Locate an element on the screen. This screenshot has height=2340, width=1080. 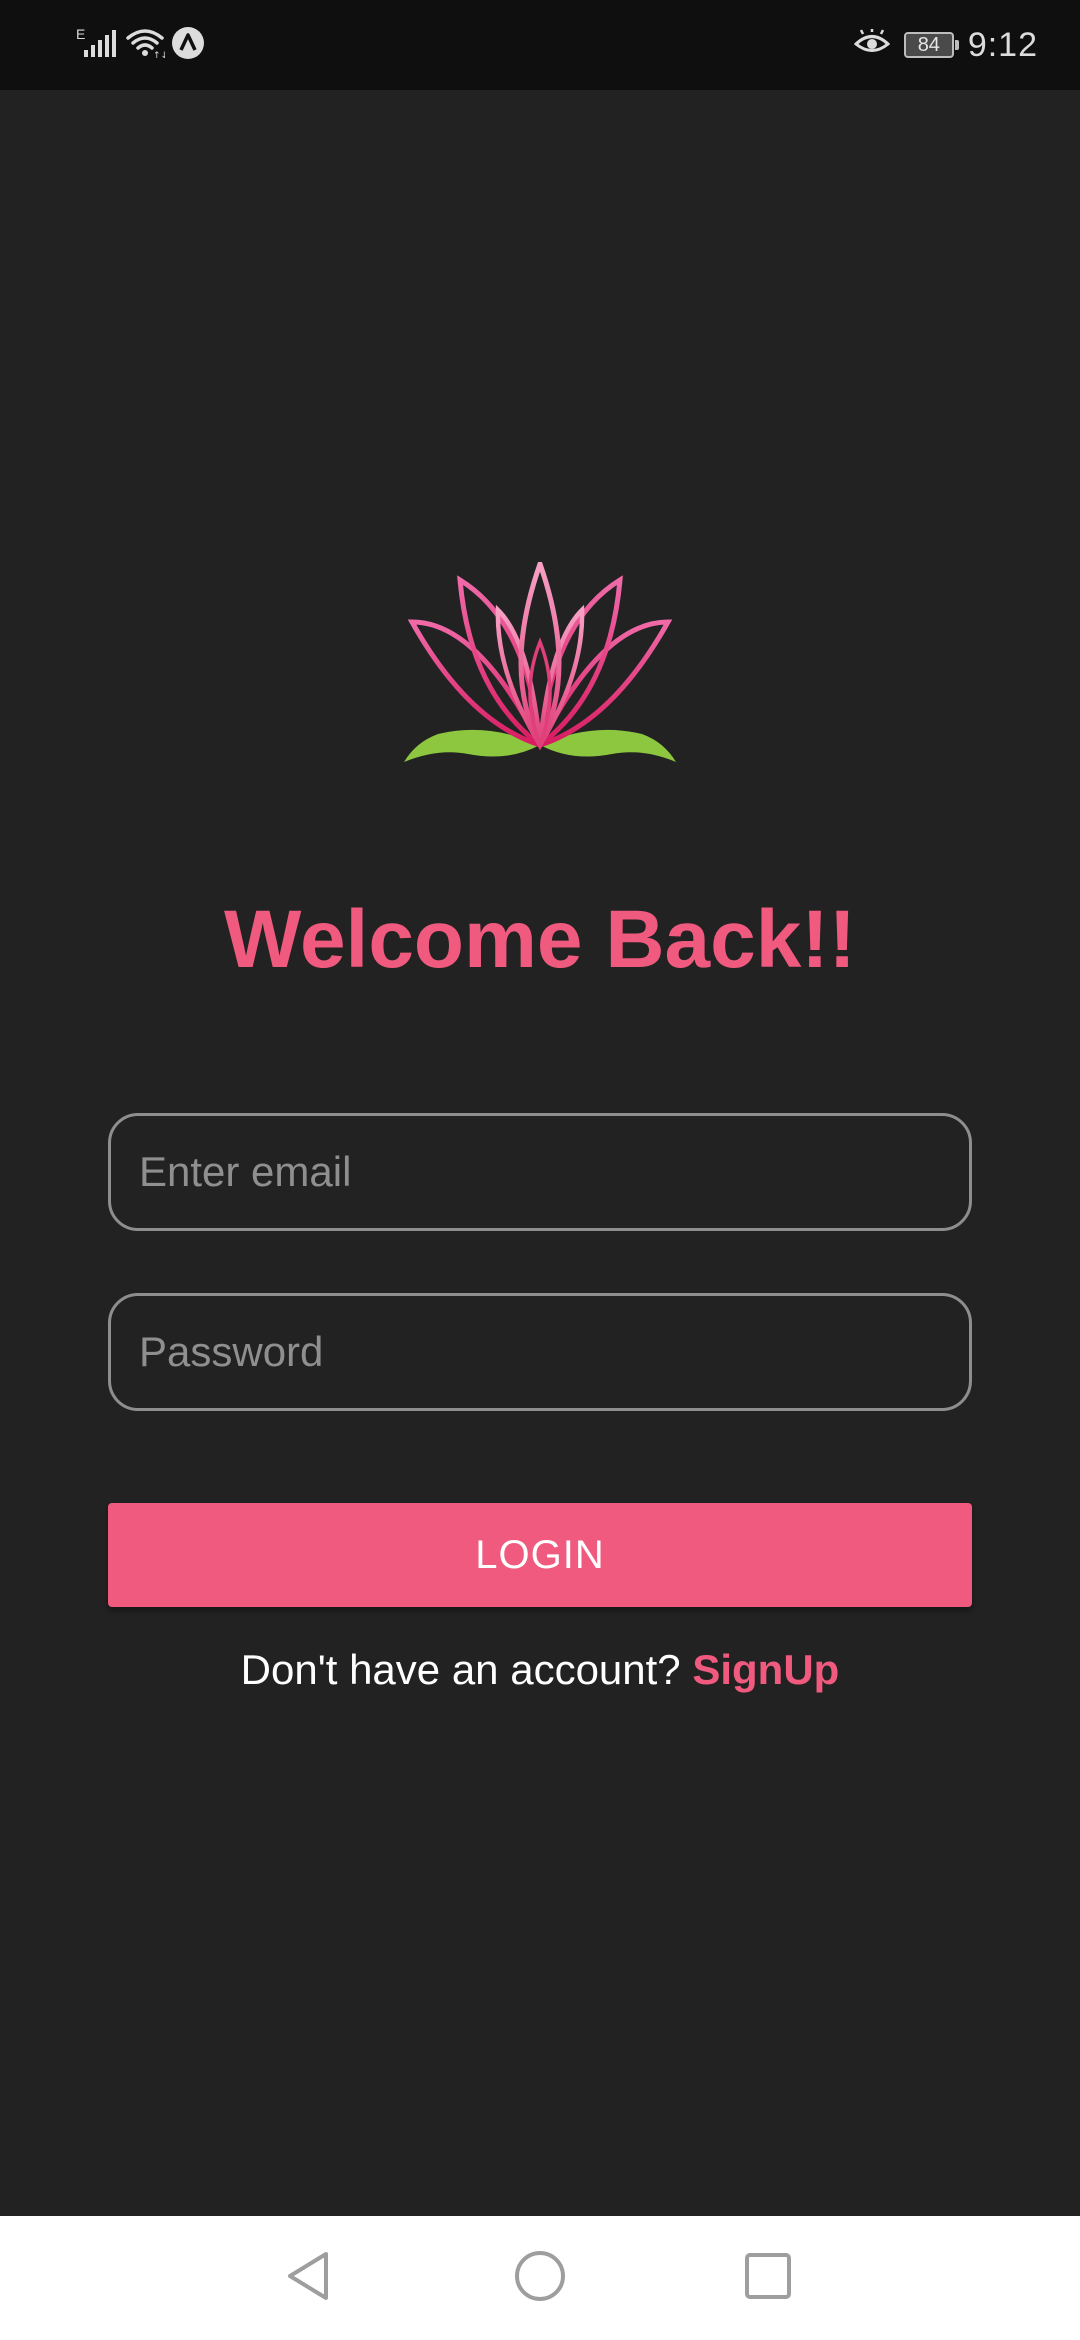
email-field-container is located at coordinates (540, 1172).